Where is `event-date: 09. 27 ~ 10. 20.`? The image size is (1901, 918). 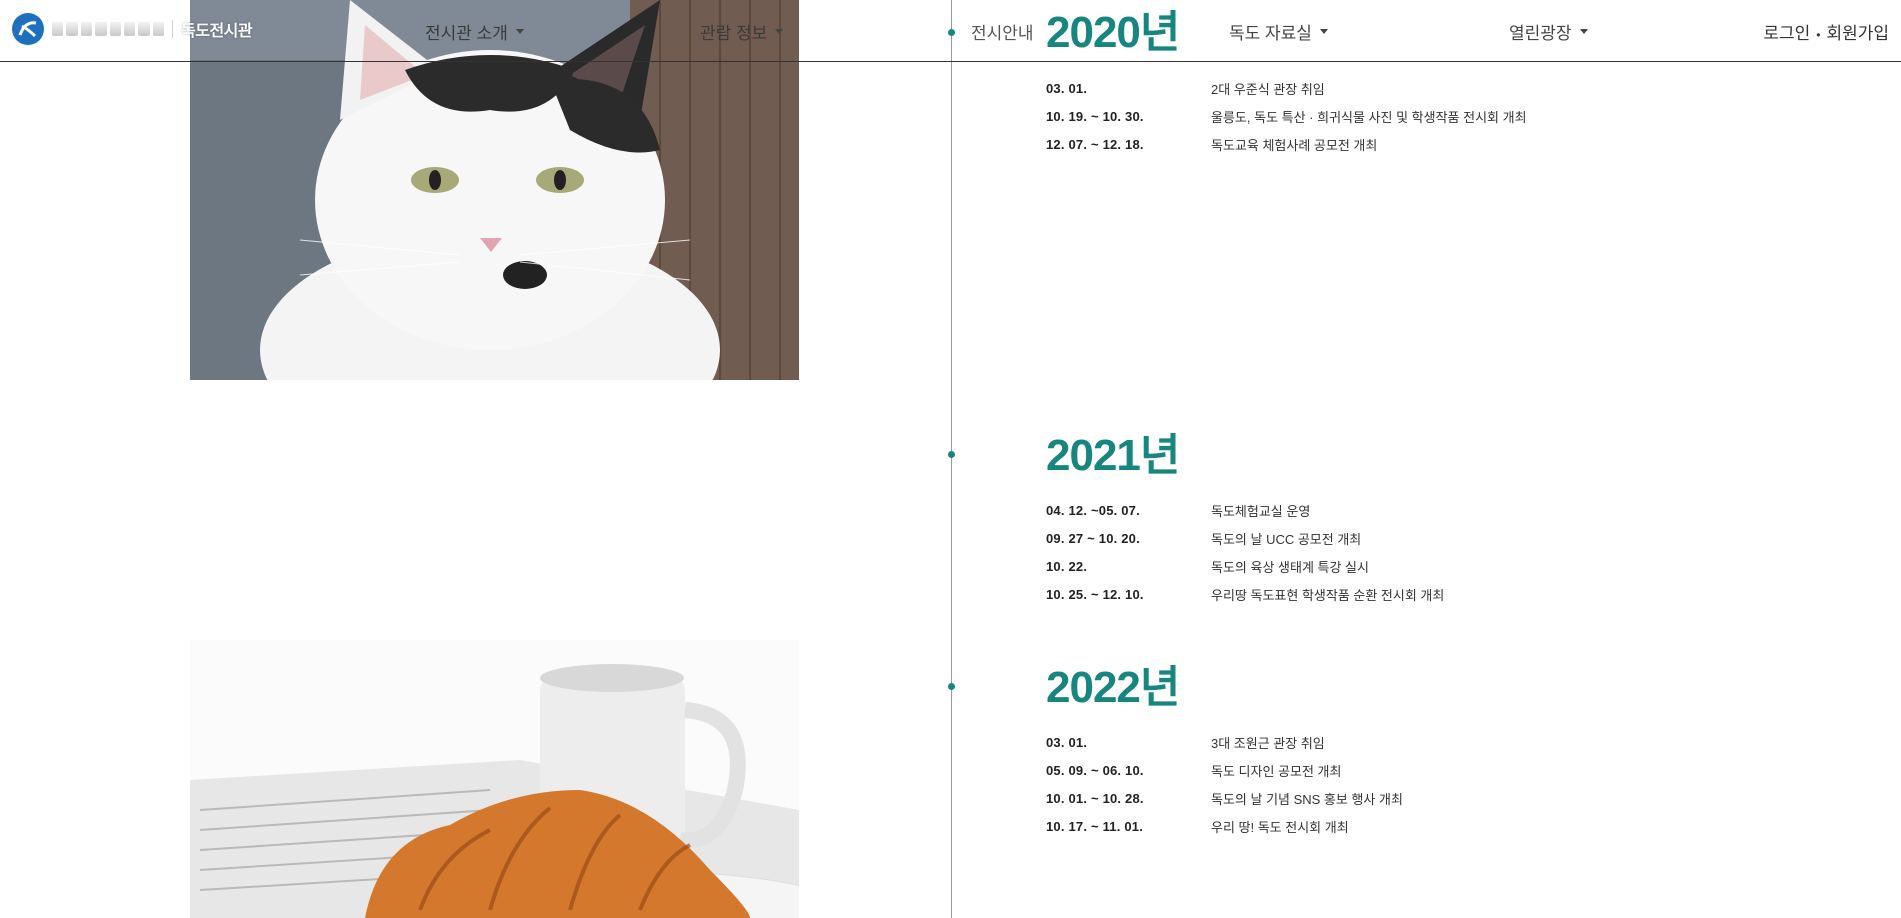 event-date: 09. 27 ~ 10. 20. is located at coordinates (1093, 538).